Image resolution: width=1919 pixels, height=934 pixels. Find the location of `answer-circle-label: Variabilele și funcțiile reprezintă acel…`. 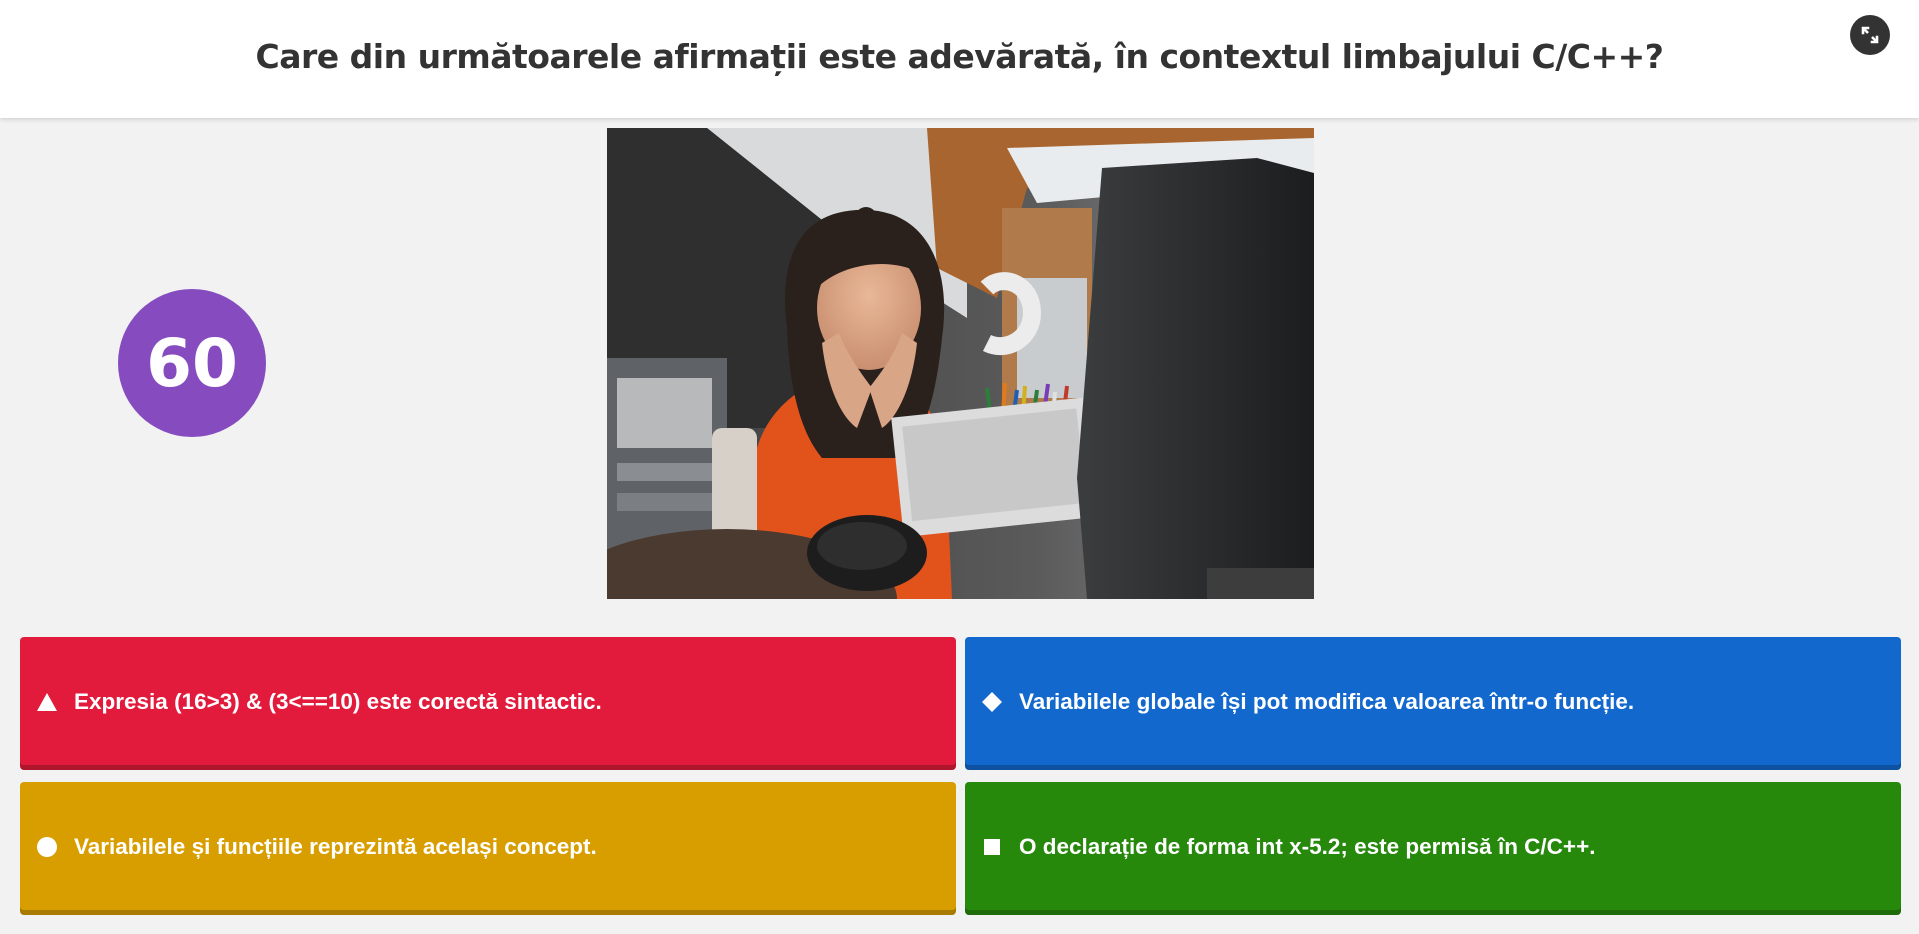

answer-circle-label: Variabilele și funcțiile reprezintă acel… is located at coordinates (335, 846).